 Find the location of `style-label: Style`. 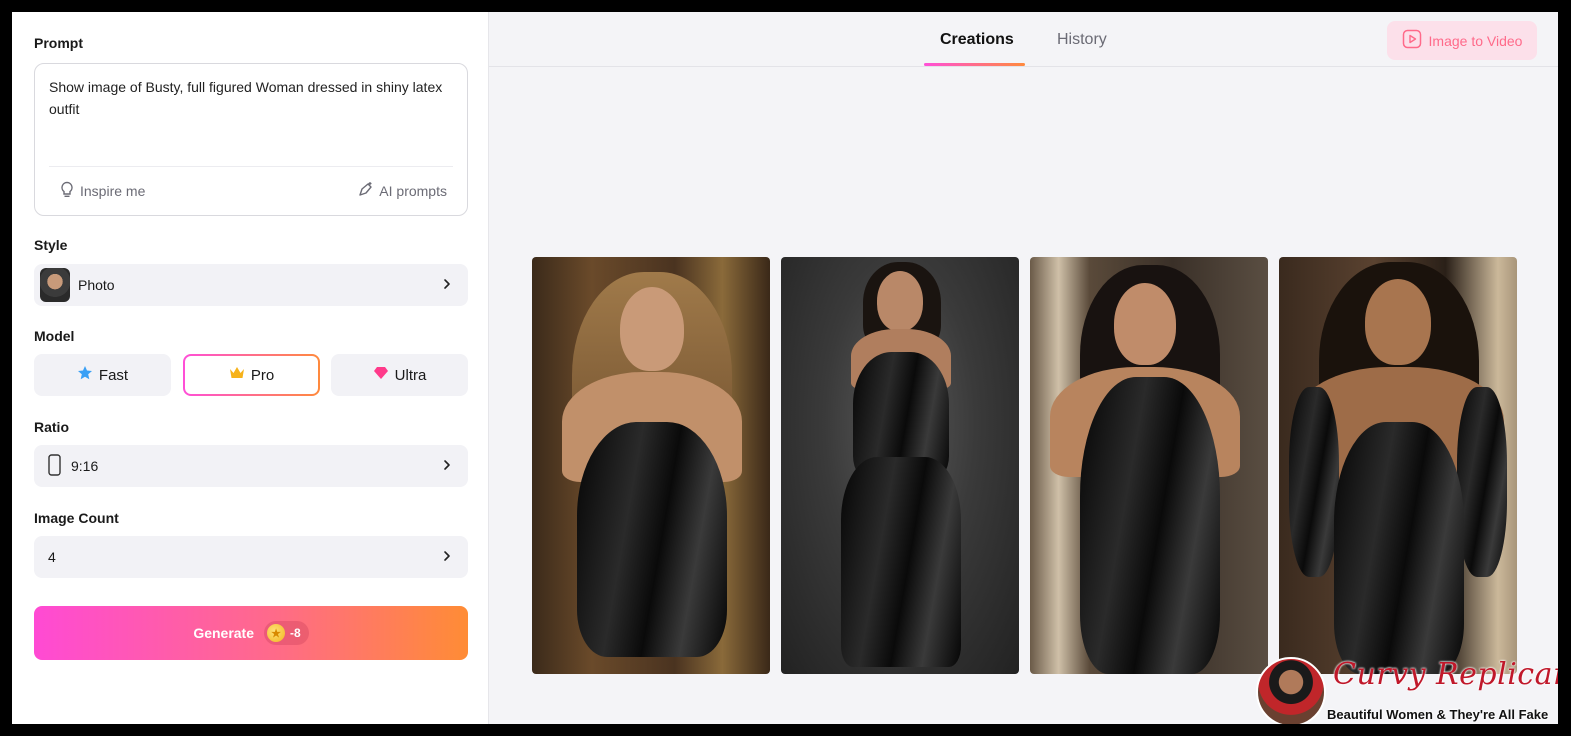

style-label: Style is located at coordinates (51, 245).